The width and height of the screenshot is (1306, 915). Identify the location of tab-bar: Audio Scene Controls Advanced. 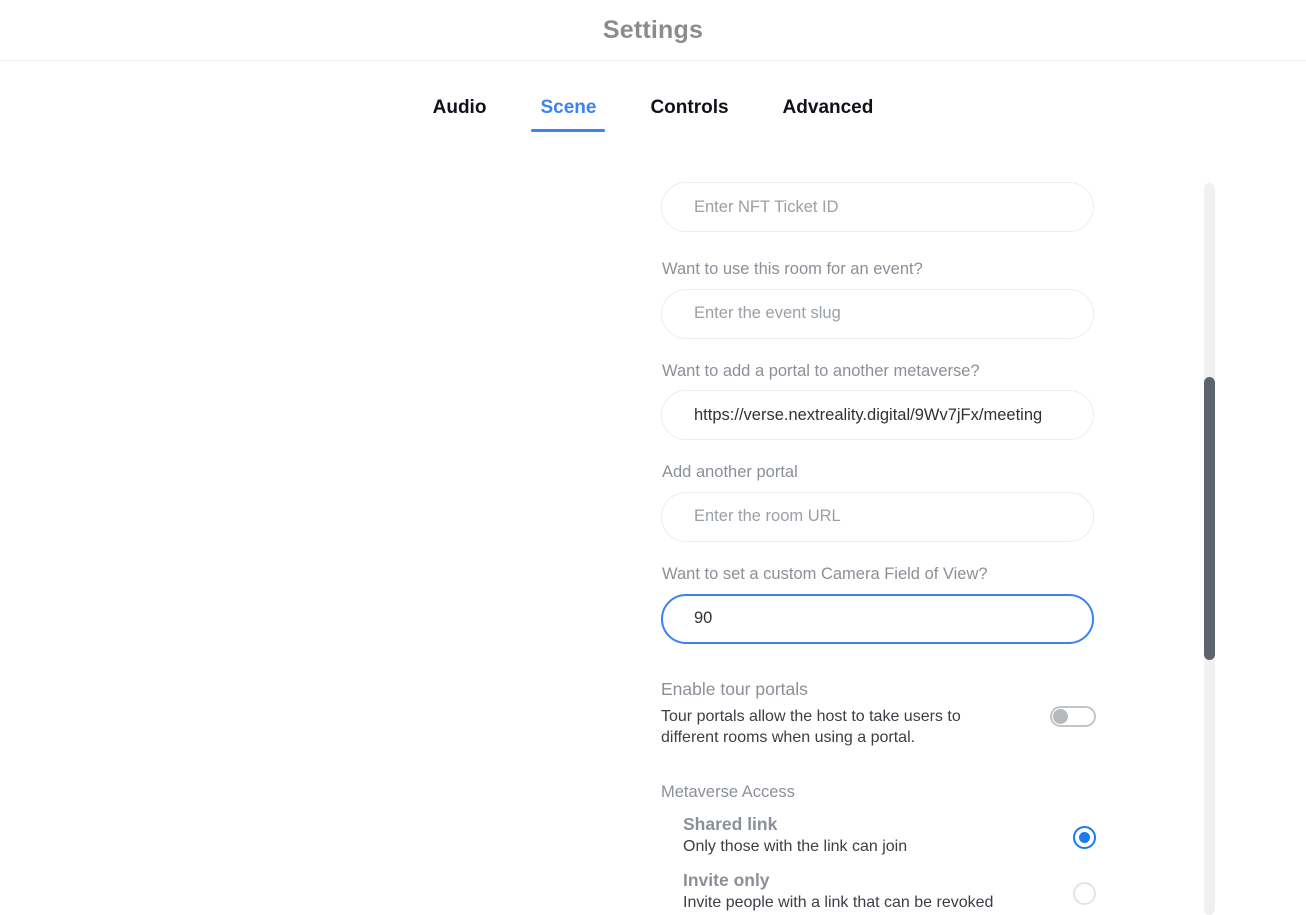
(653, 101).